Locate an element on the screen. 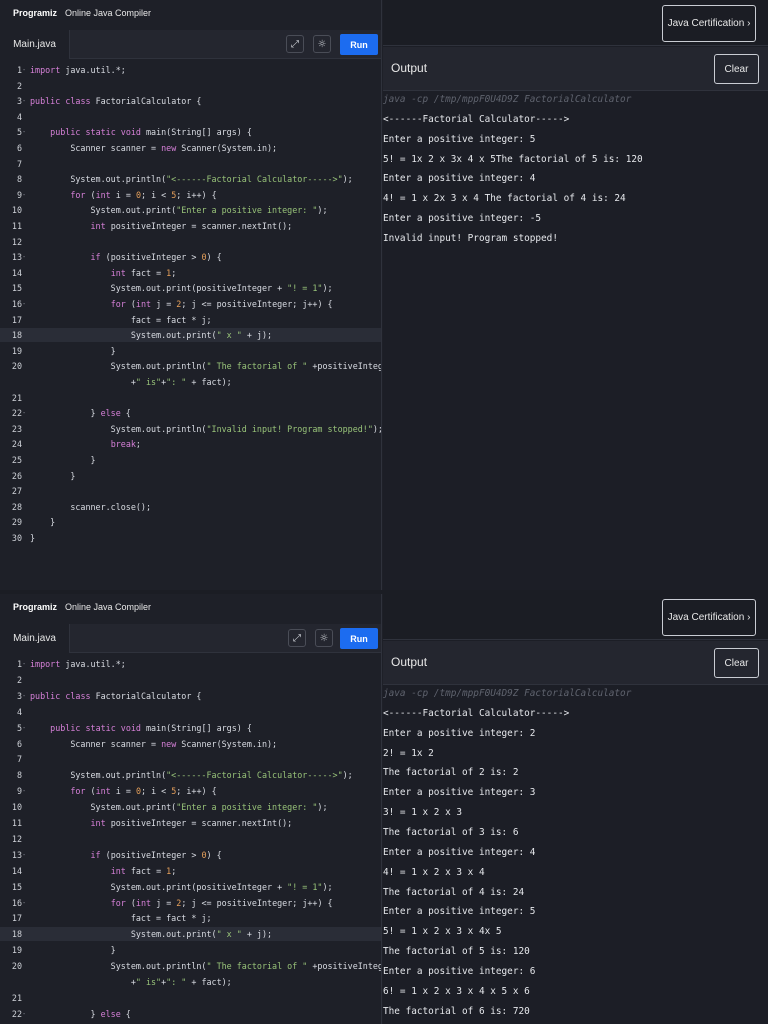 Image resolution: width=768 pixels, height=1024 pixels. code-line: 29 } is located at coordinates (190, 522).